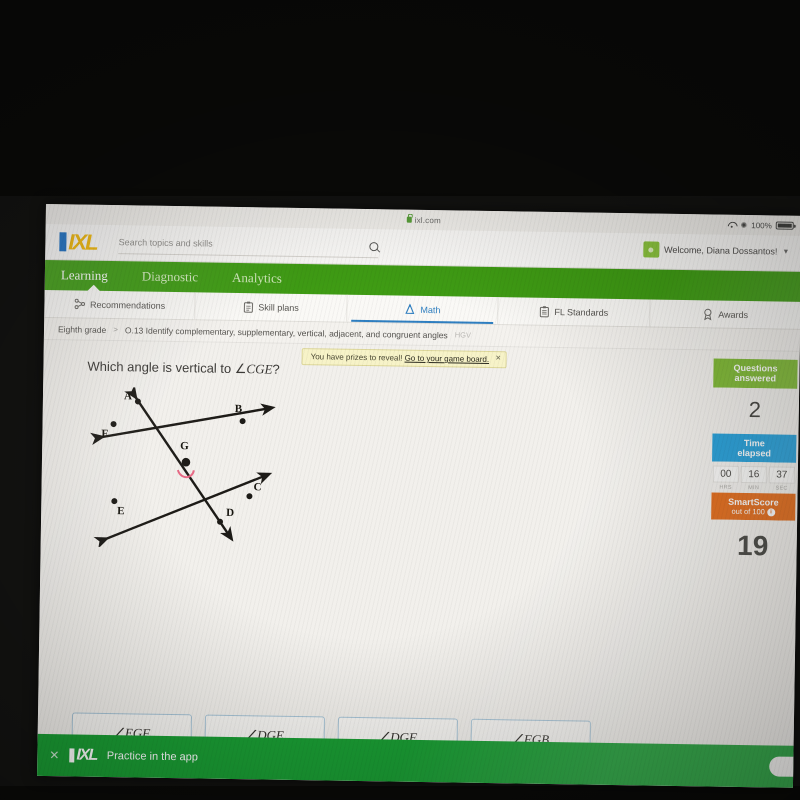 This screenshot has width=800, height=800. What do you see at coordinates (79, 304) in the screenshot?
I see `recommendations-icon` at bounding box center [79, 304].